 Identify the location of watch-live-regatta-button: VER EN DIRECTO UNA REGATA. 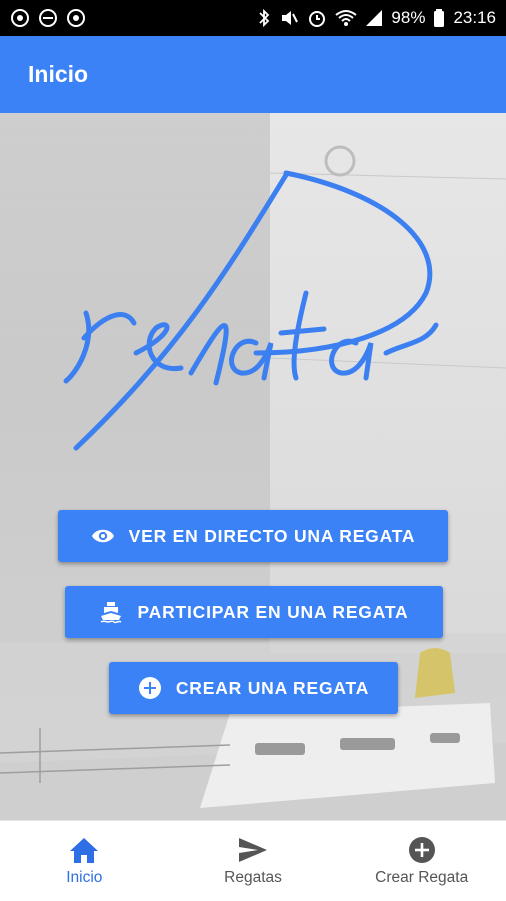
(253, 536).